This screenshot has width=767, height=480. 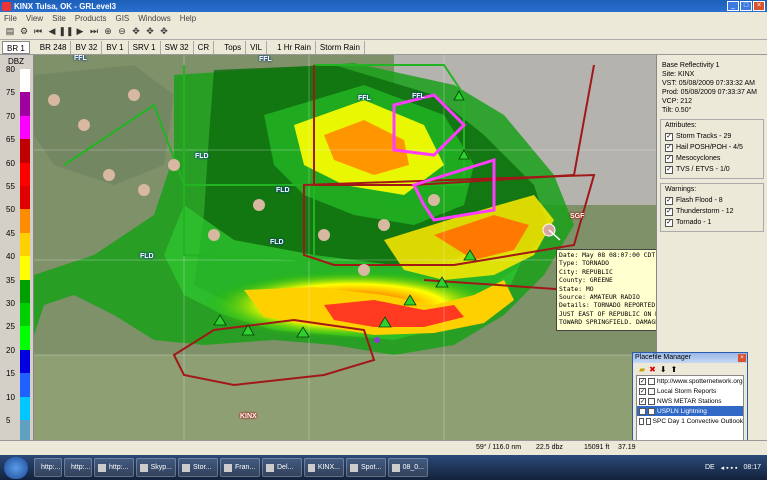 What do you see at coordinates (10, 116) in the screenshot?
I see `colorbar-label: 70` at bounding box center [10, 116].